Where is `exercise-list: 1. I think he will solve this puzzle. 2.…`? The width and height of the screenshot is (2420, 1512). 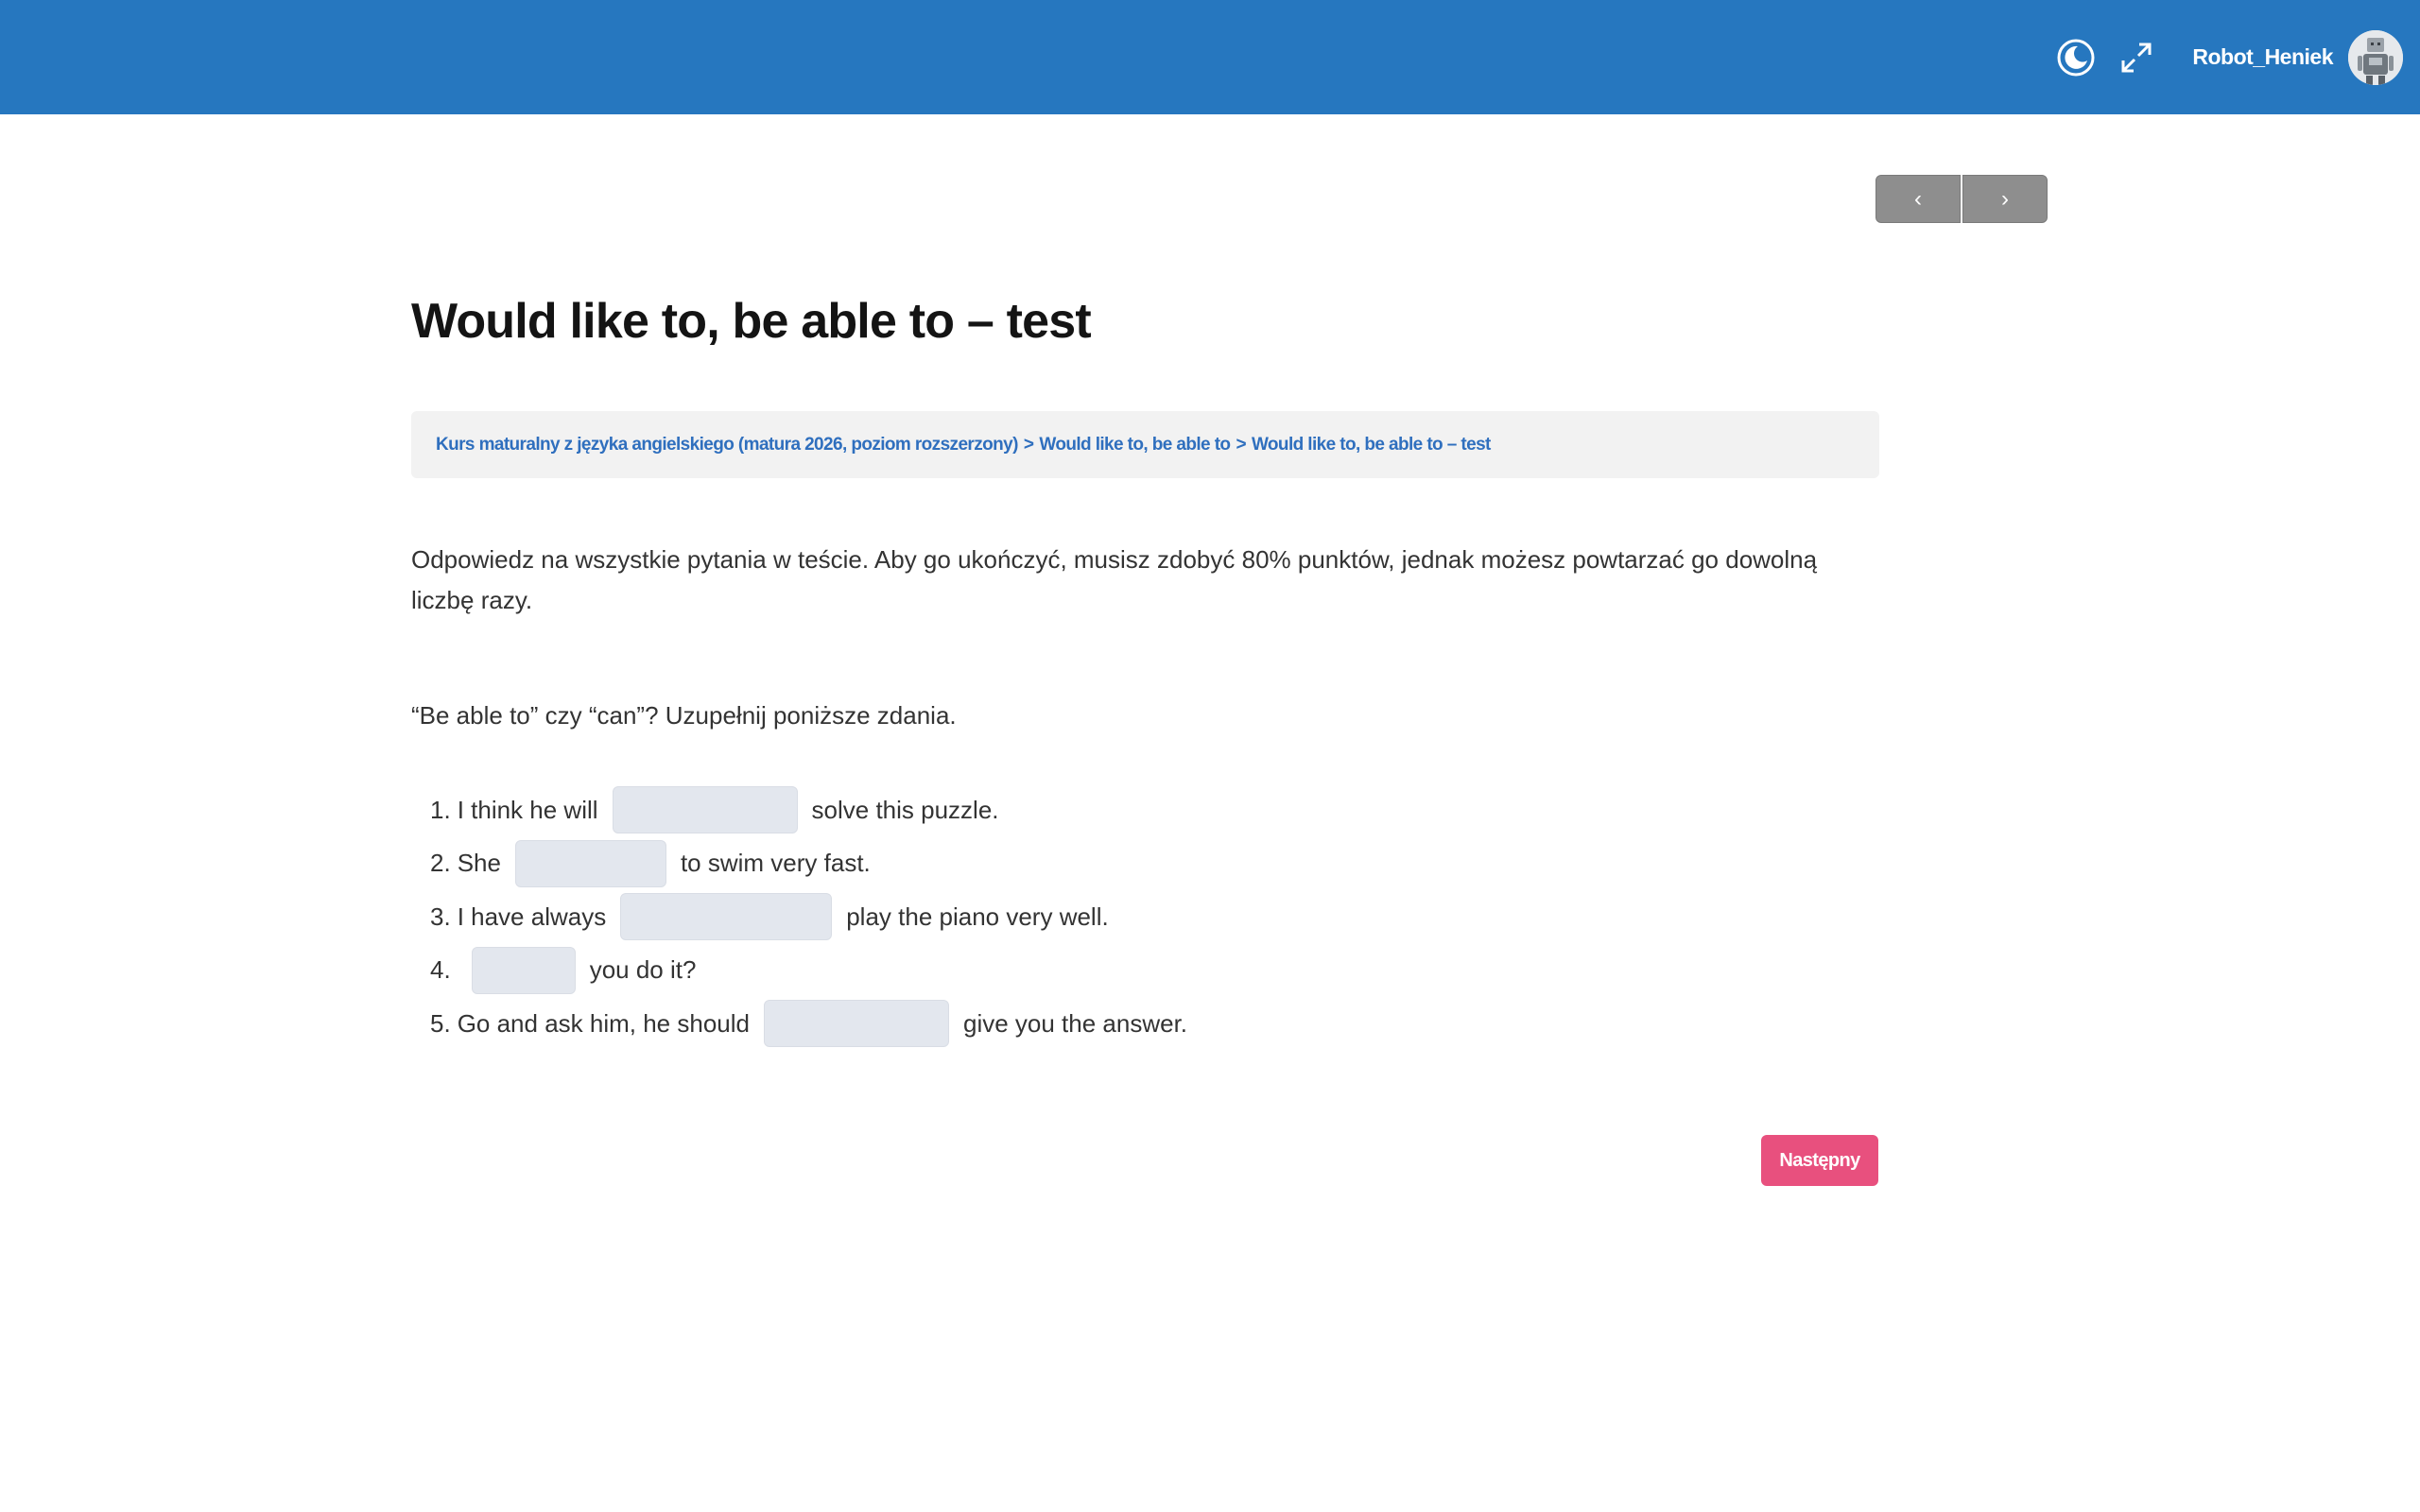 exercise-list: 1. I think he will solve this puzzle. 2.… is located at coordinates (808, 917).